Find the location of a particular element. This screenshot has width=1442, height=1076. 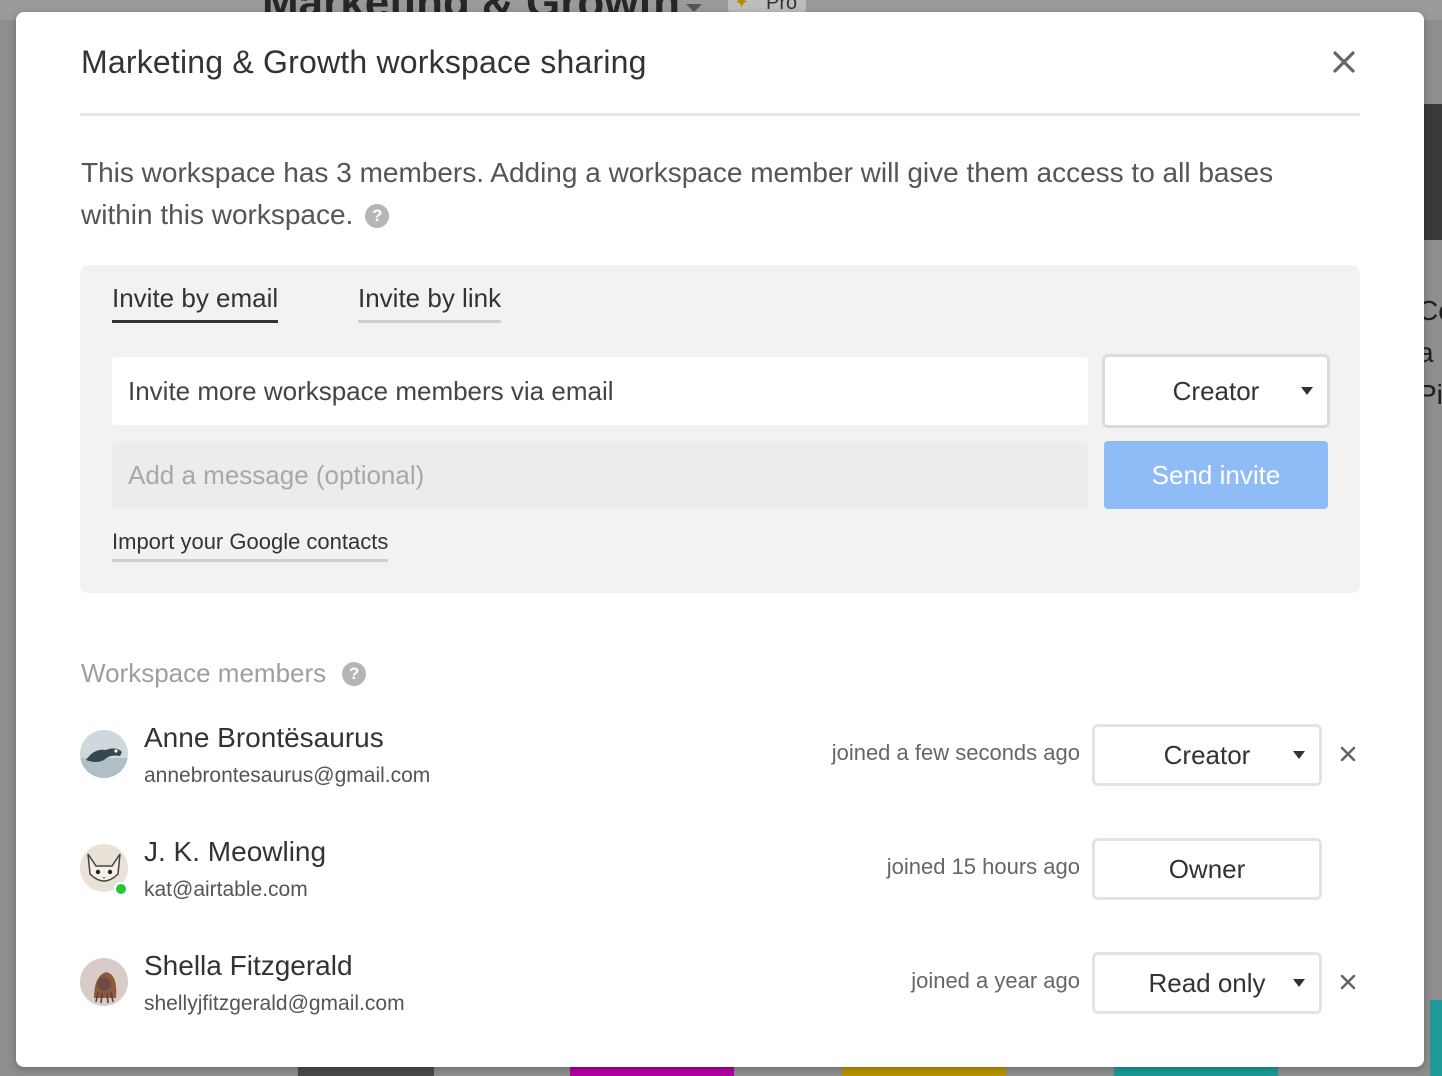

tab-invite-by-email: Invite by email is located at coordinates (195, 303).